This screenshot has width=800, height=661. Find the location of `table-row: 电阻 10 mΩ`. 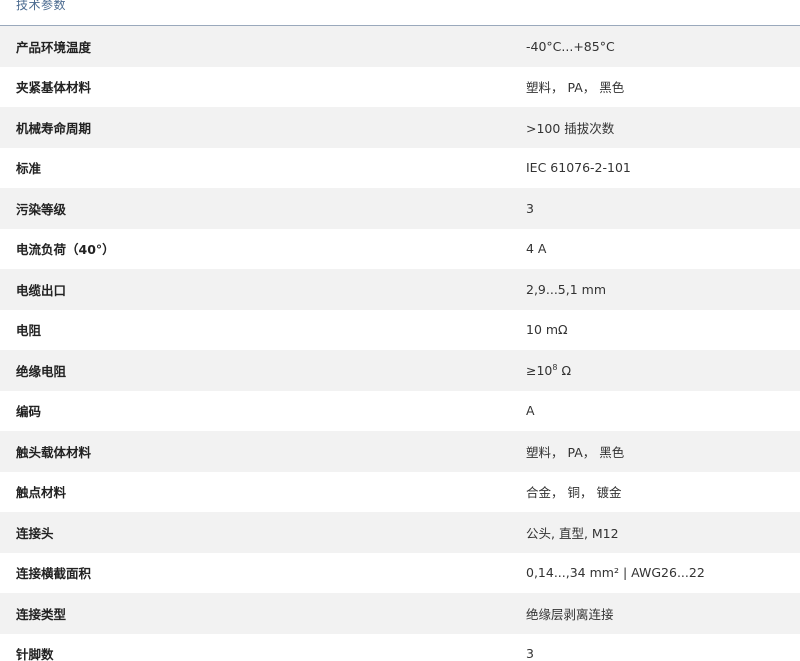

table-row: 电阻 10 mΩ is located at coordinates (400, 329).